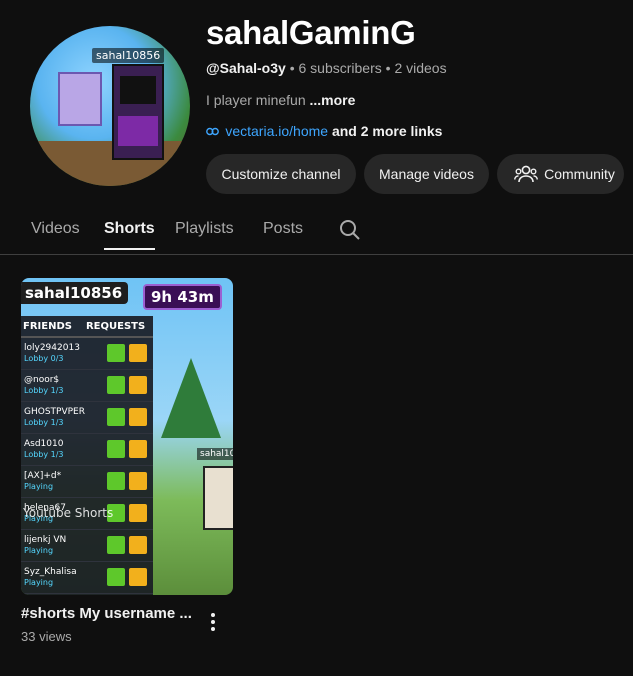  Describe the element at coordinates (87, 354) in the screenshot. I see `friend-row: loly2942013 Lobby 0/3` at that location.